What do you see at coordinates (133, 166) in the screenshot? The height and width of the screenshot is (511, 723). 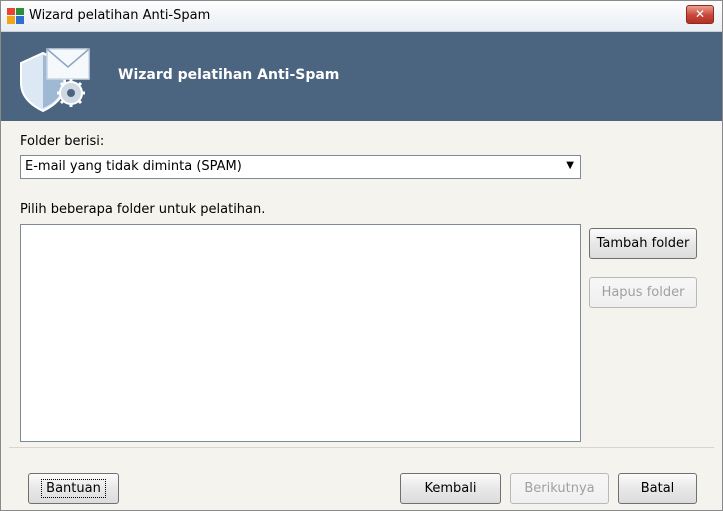 I see `folder-type-value: E-mail yang tidak diminta (SPAM)` at bounding box center [133, 166].